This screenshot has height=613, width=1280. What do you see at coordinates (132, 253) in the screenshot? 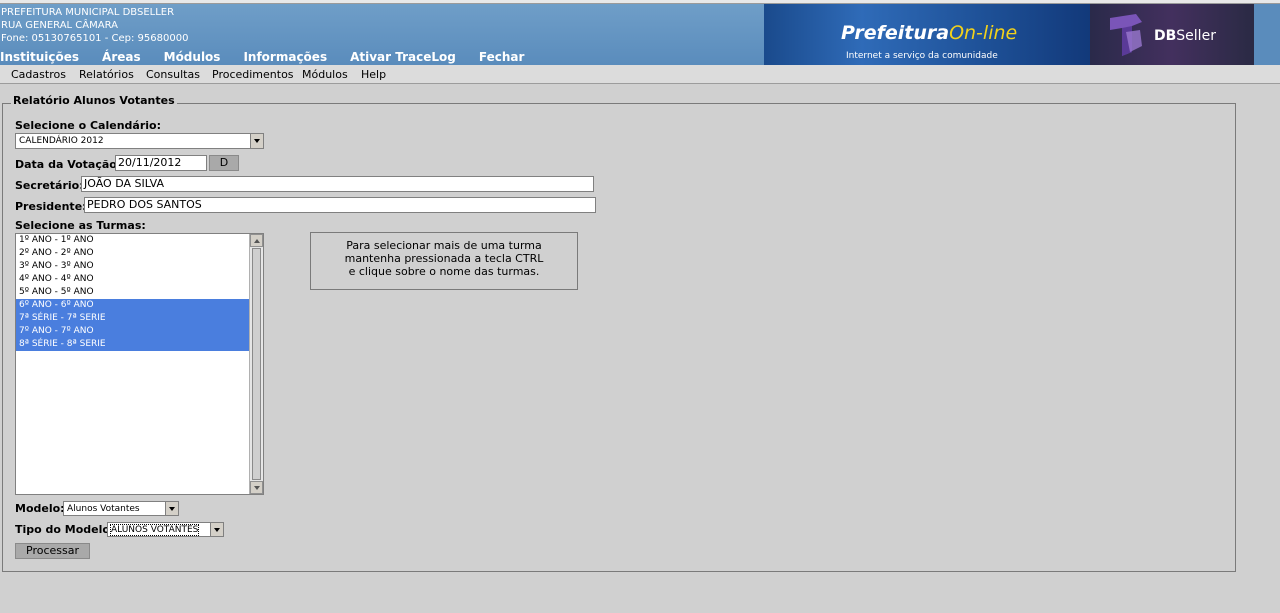
I see `class-option: 2º ANO - 2º ANO` at bounding box center [132, 253].